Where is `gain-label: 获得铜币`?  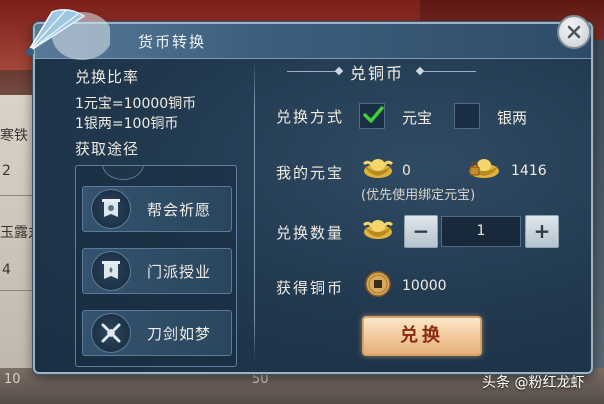 gain-label: 获得铜币 is located at coordinates (310, 288).